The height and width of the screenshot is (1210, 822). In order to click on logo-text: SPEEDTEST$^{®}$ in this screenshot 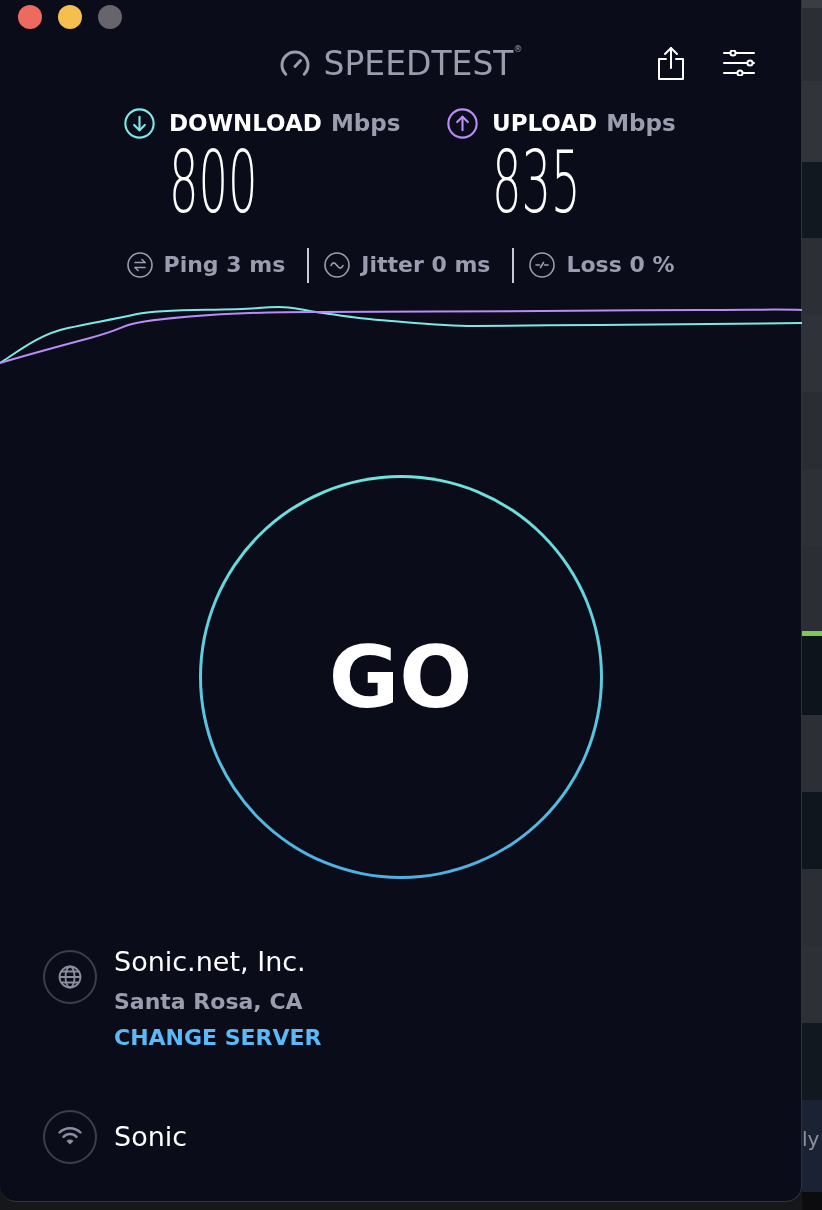, I will do `click(423, 63)`.